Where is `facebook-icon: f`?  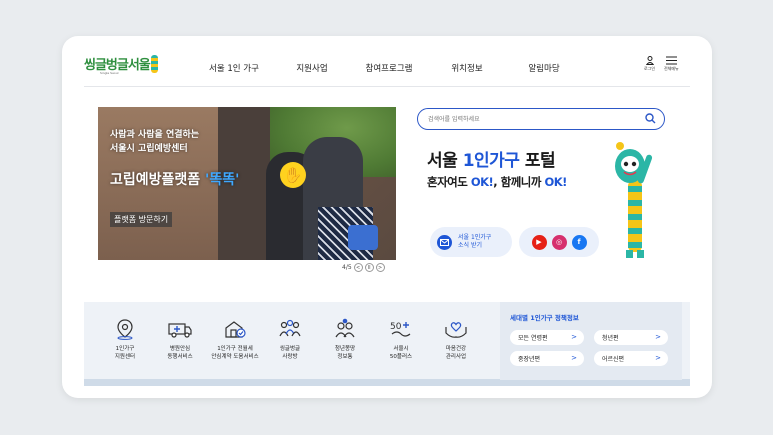
facebook-icon: f is located at coordinates (579, 242).